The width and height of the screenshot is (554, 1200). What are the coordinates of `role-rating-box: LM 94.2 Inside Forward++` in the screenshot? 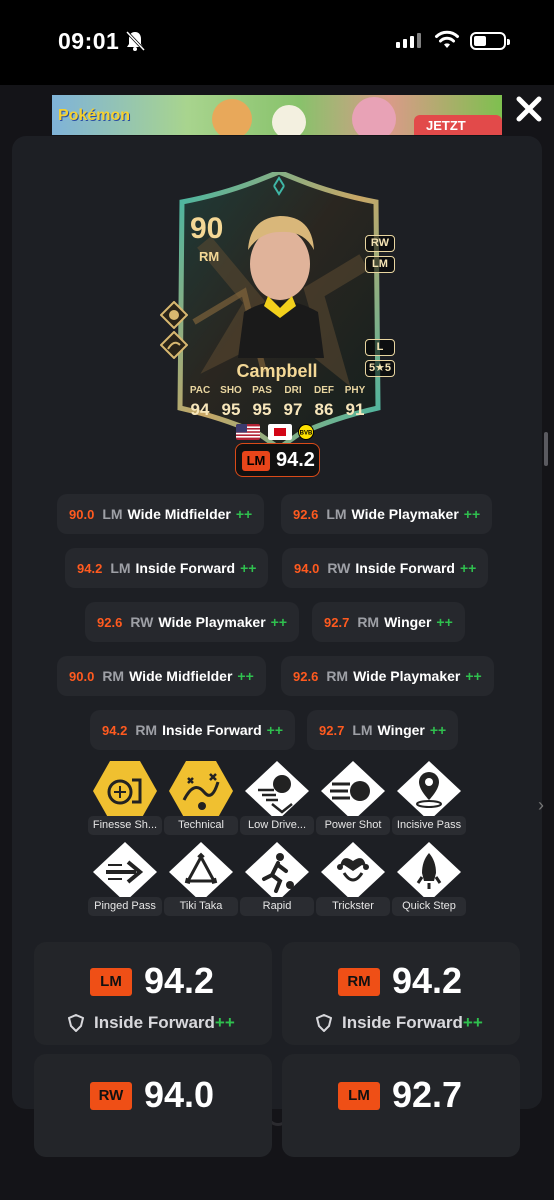 It's located at (153, 993).